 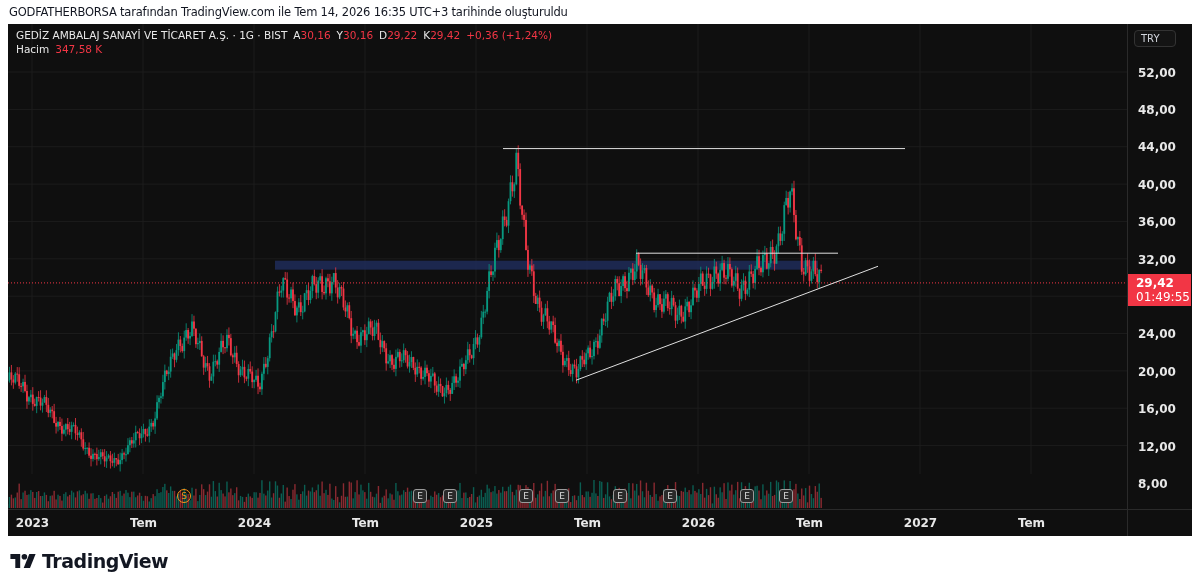 What do you see at coordinates (920, 523) in the screenshot?
I see `time-tick: 2027` at bounding box center [920, 523].